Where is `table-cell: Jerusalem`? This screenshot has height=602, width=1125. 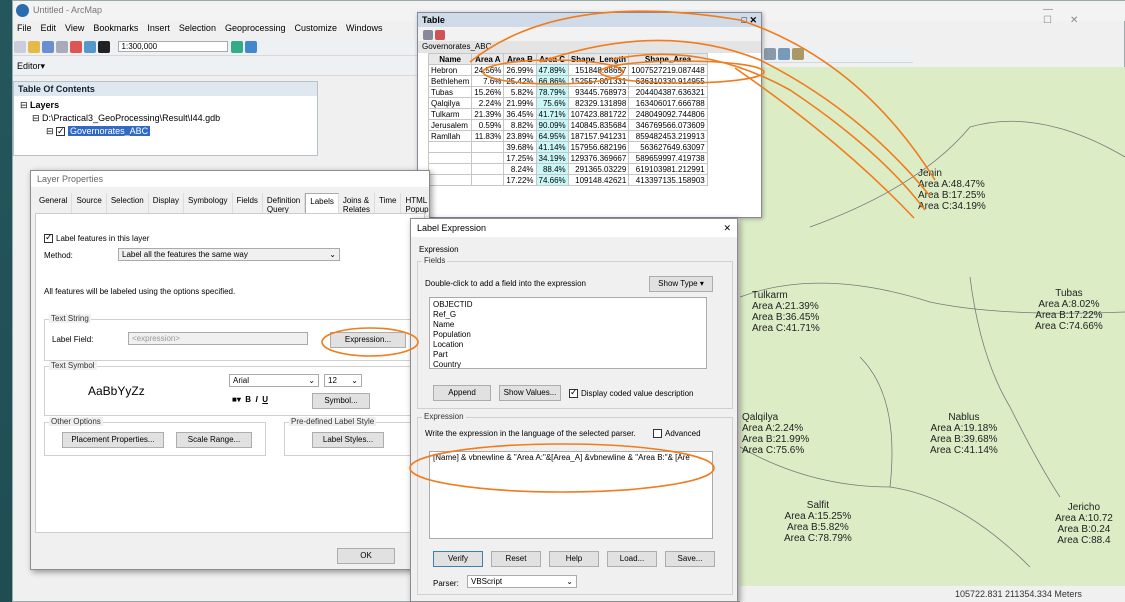
table-cell: Jerusalem is located at coordinates (450, 125).